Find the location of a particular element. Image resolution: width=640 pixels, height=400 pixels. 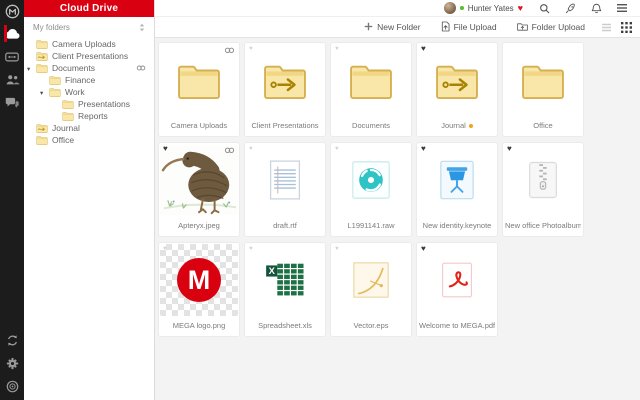

tile-office: Office is located at coordinates (543, 89).